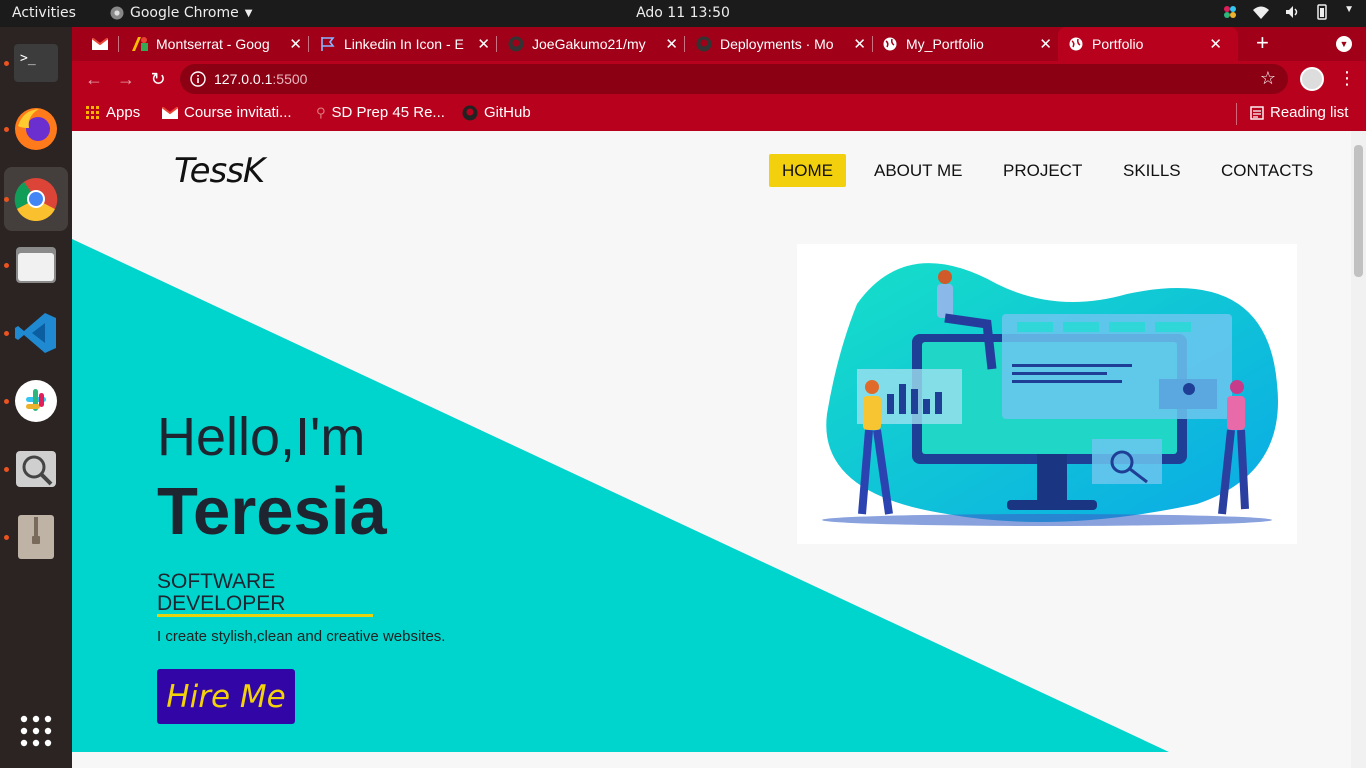 The height and width of the screenshot is (768, 1366). What do you see at coordinates (36, 537) in the screenshot?
I see `dock-archive-manager` at bounding box center [36, 537].